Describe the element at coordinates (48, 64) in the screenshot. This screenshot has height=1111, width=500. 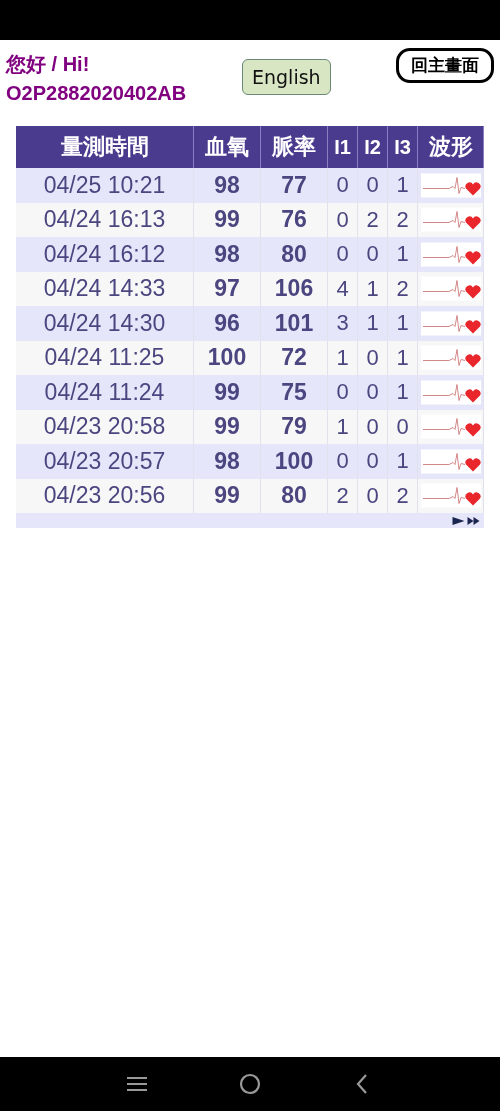
I see `greeting-text: 您好 / Hi!` at that location.